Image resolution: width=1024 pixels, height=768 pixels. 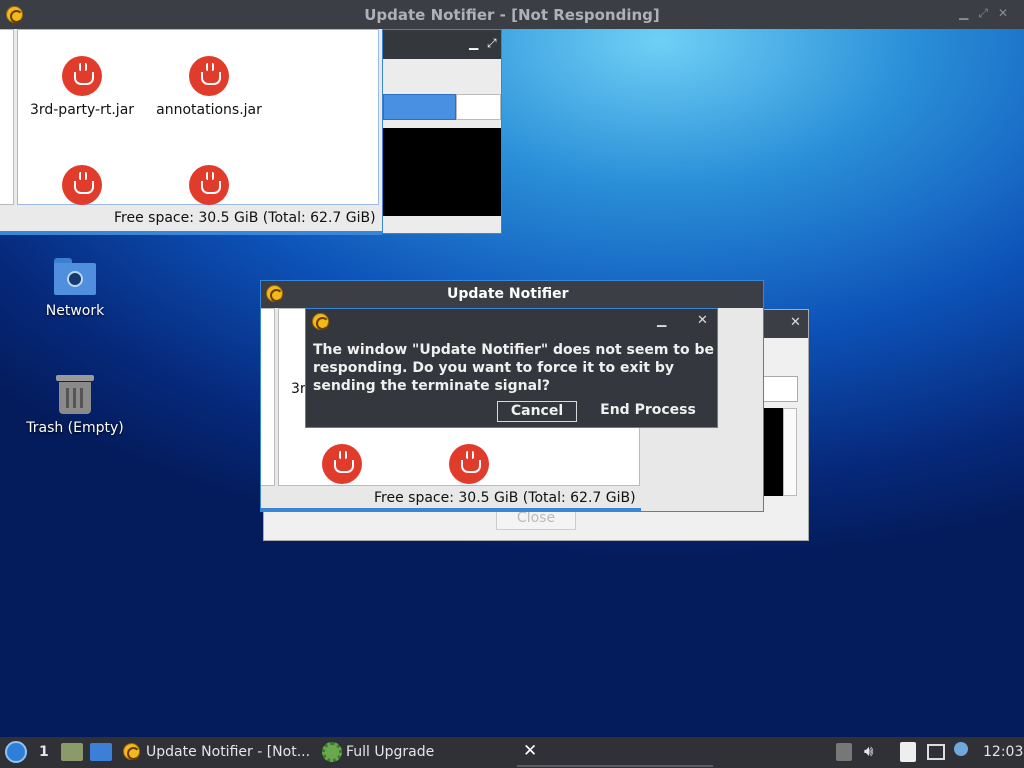 What do you see at coordinates (478, 107) in the screenshot?
I see `progress-bar-track` at bounding box center [478, 107].